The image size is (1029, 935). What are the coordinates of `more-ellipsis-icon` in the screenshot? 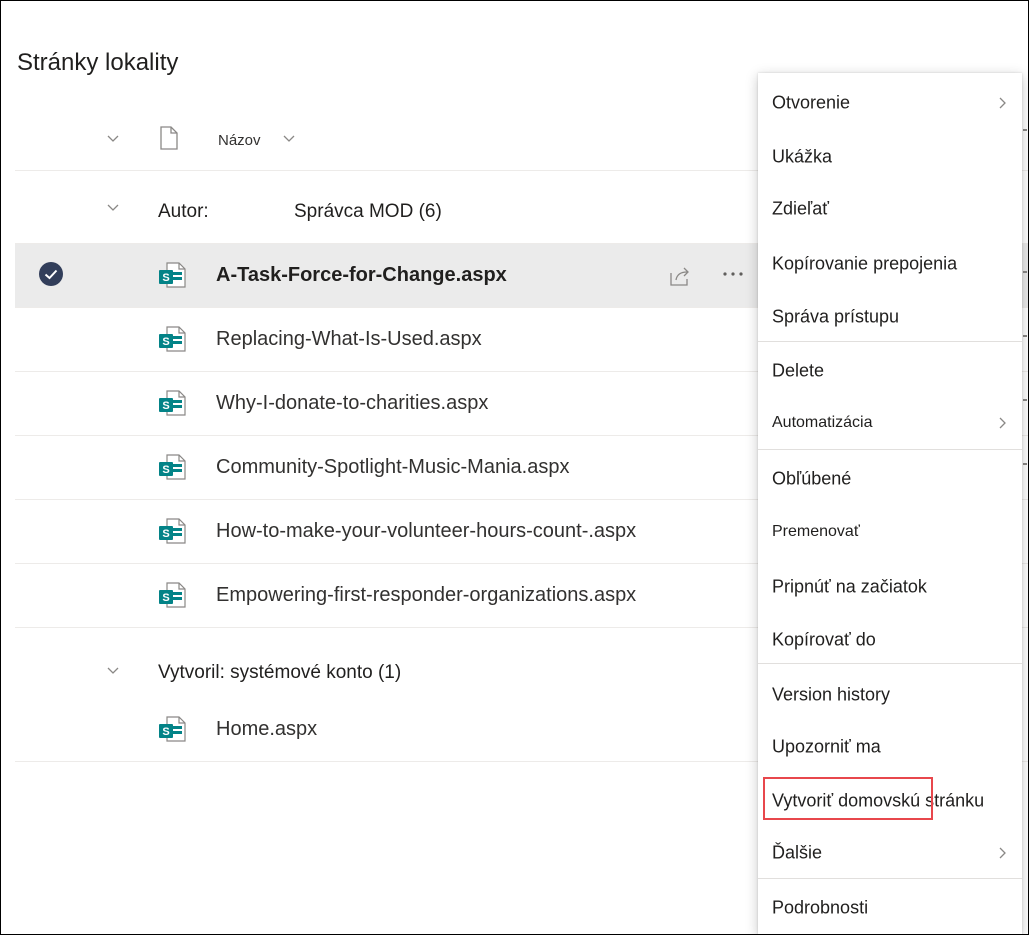 It's located at (733, 275).